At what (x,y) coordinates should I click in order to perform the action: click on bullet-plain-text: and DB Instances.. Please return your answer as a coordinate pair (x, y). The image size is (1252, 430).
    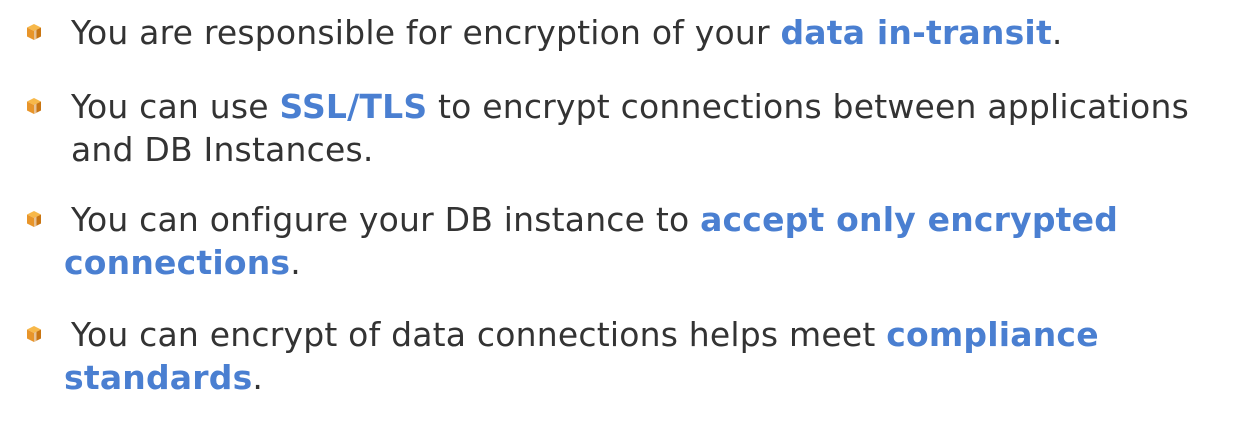
    Looking at the image, I should click on (222, 149).